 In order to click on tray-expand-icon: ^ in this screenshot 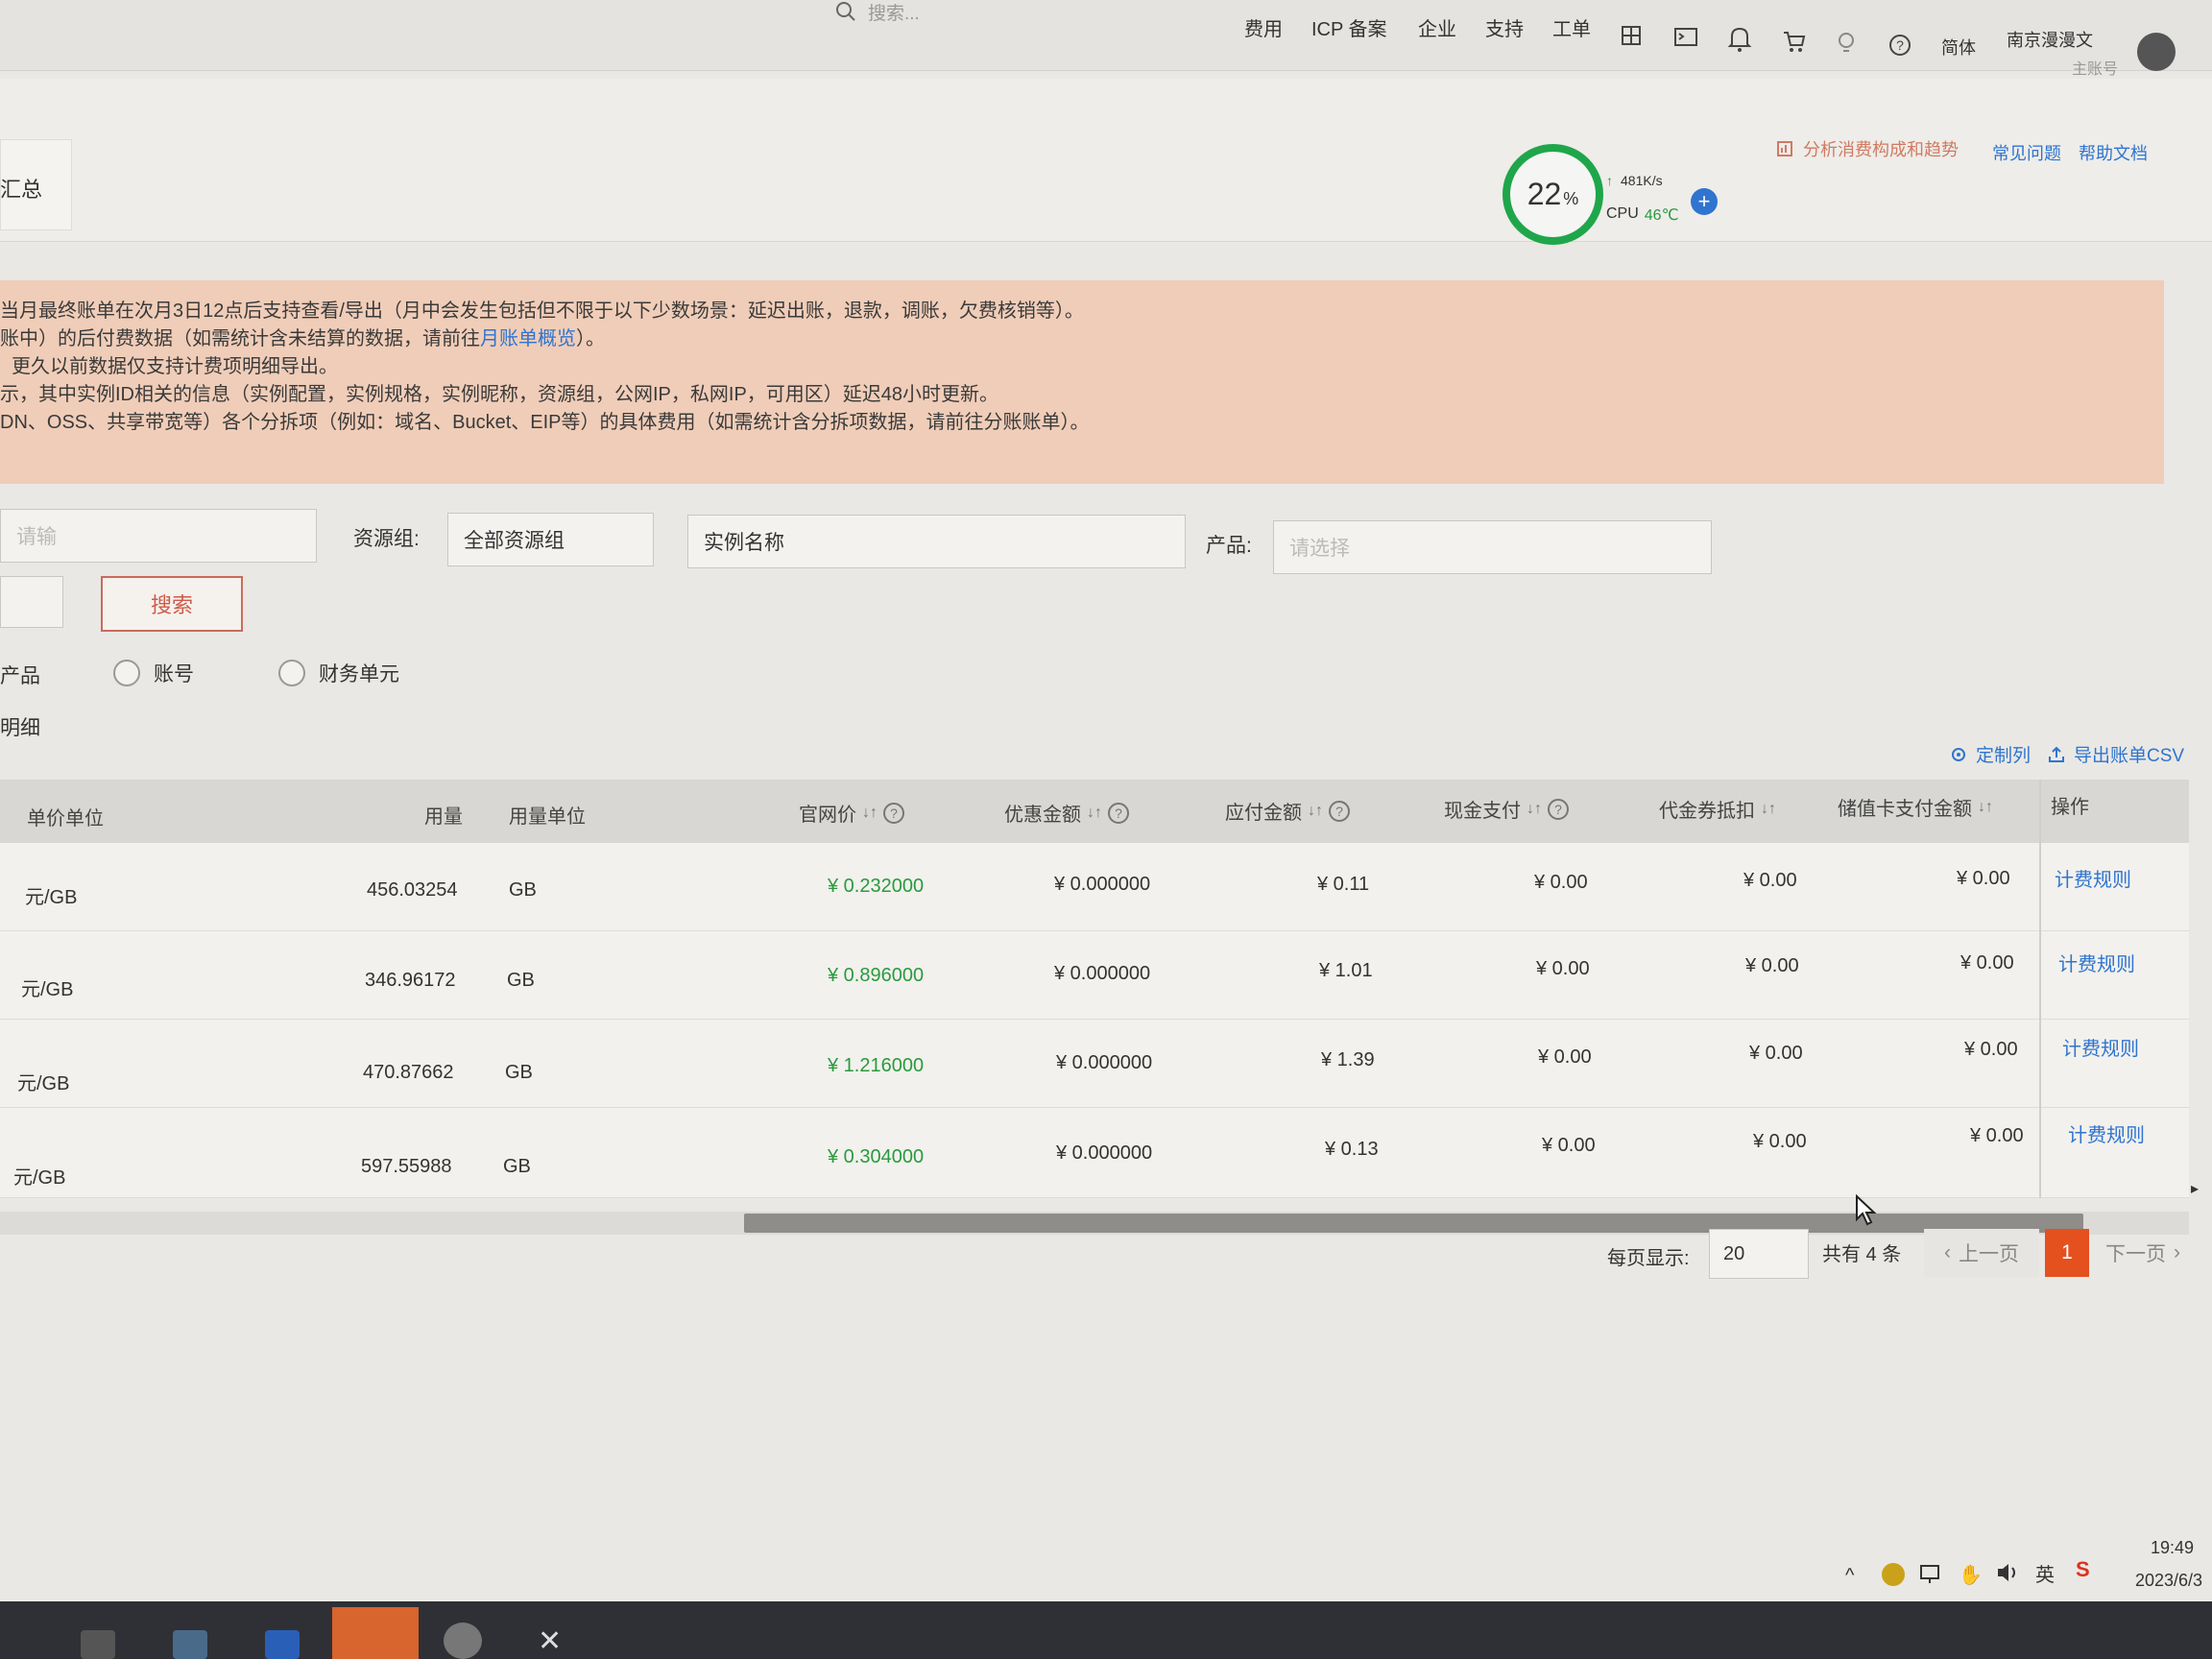, I will do `click(1849, 1576)`.